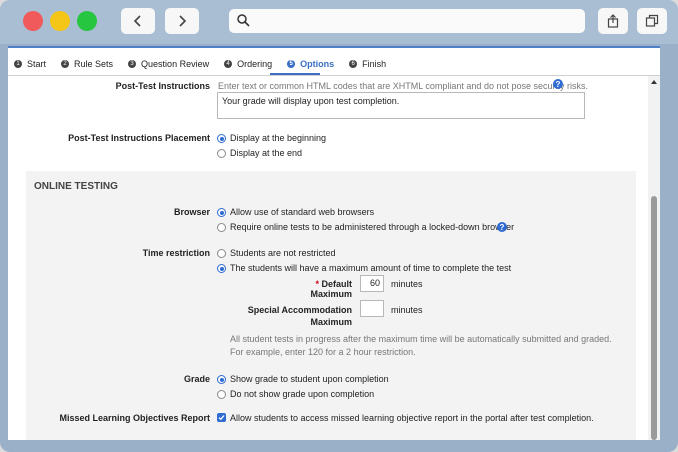 Image resolution: width=678 pixels, height=452 pixels. Describe the element at coordinates (191, 212) in the screenshot. I see `browser-label: Browser` at that location.